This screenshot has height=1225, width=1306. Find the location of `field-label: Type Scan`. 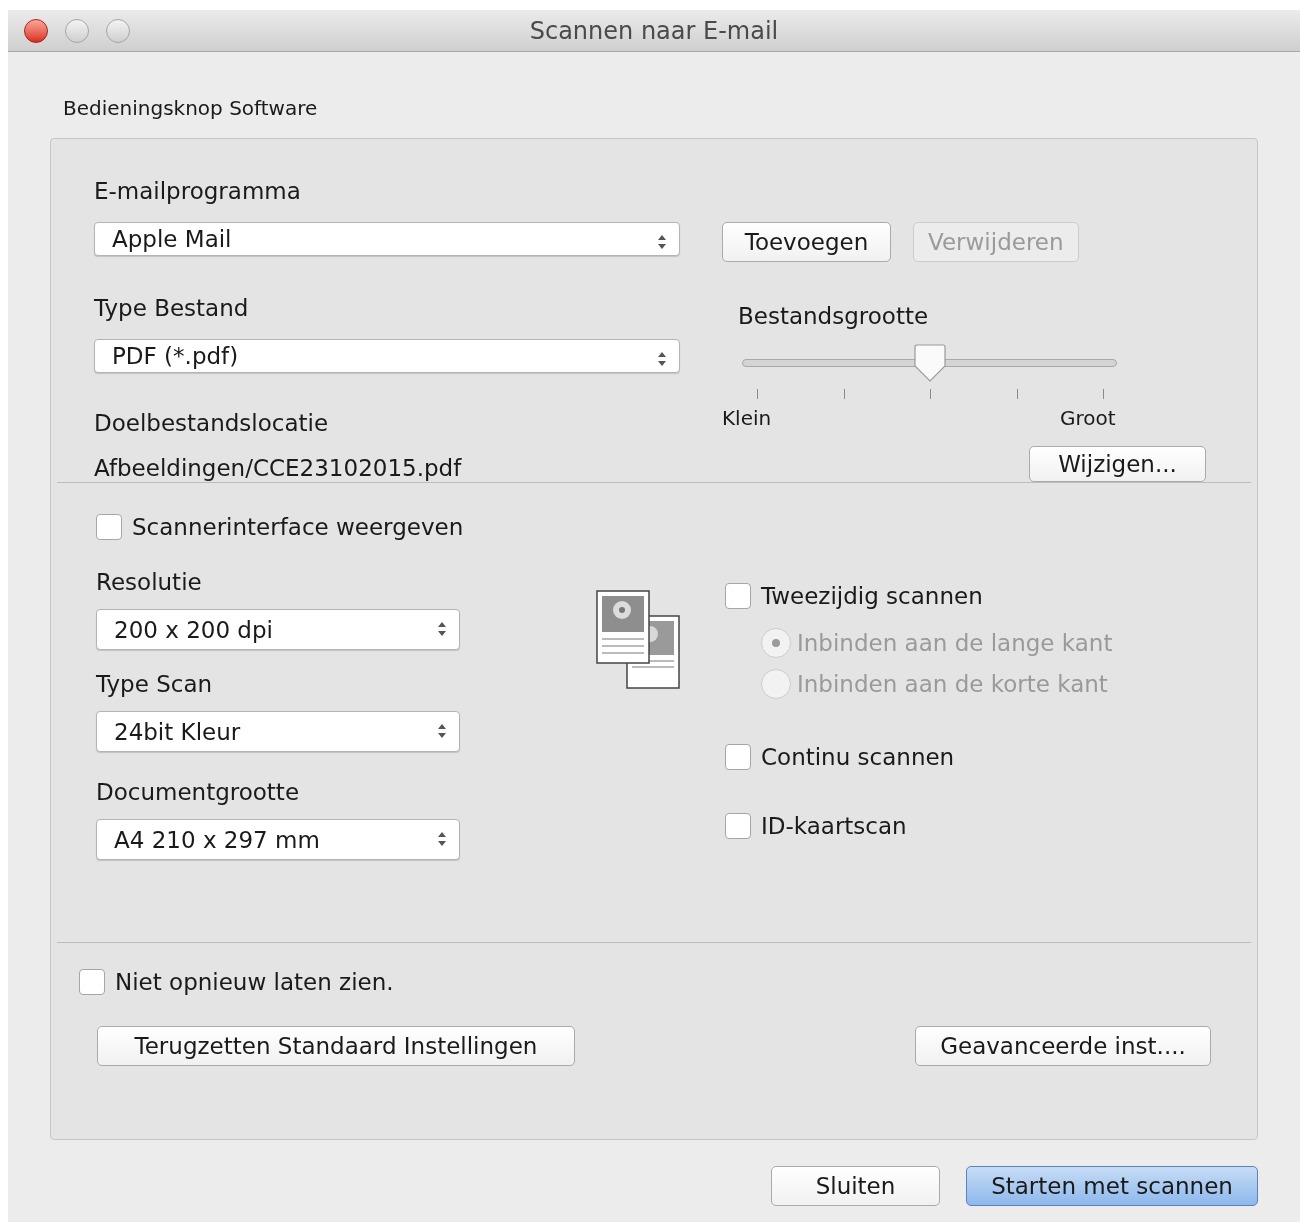

field-label: Type Scan is located at coordinates (155, 684).